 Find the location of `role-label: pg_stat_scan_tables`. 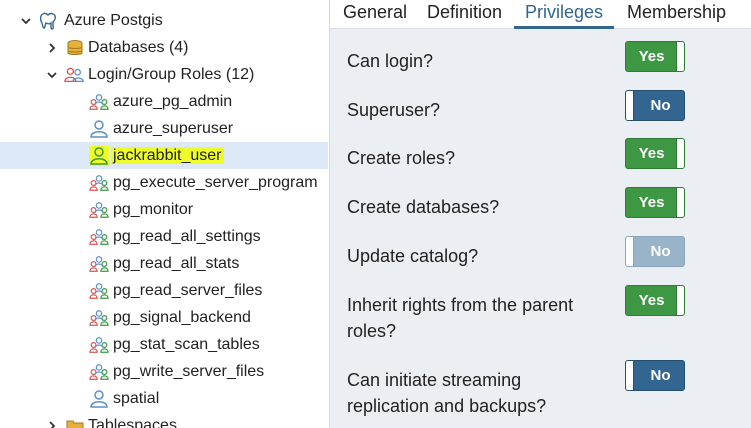

role-label: pg_stat_scan_tables is located at coordinates (186, 344).